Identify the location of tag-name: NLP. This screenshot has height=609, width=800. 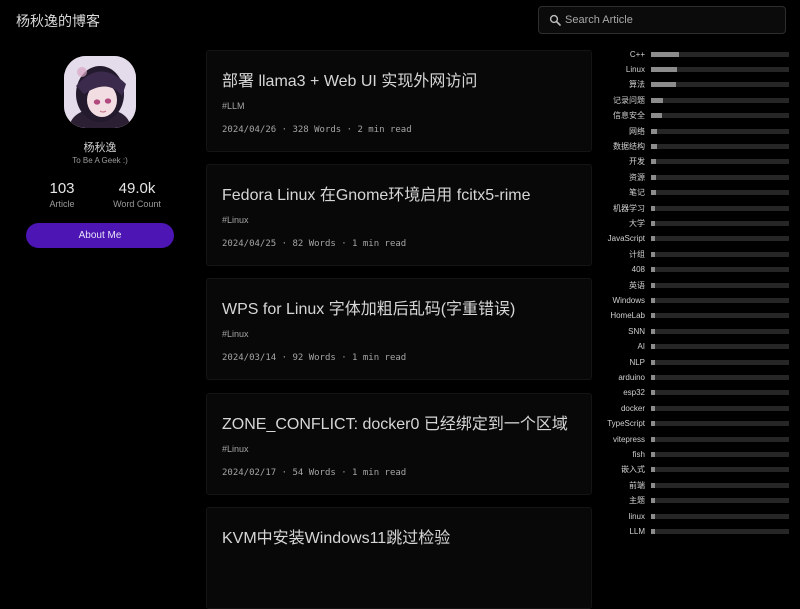
(622, 362).